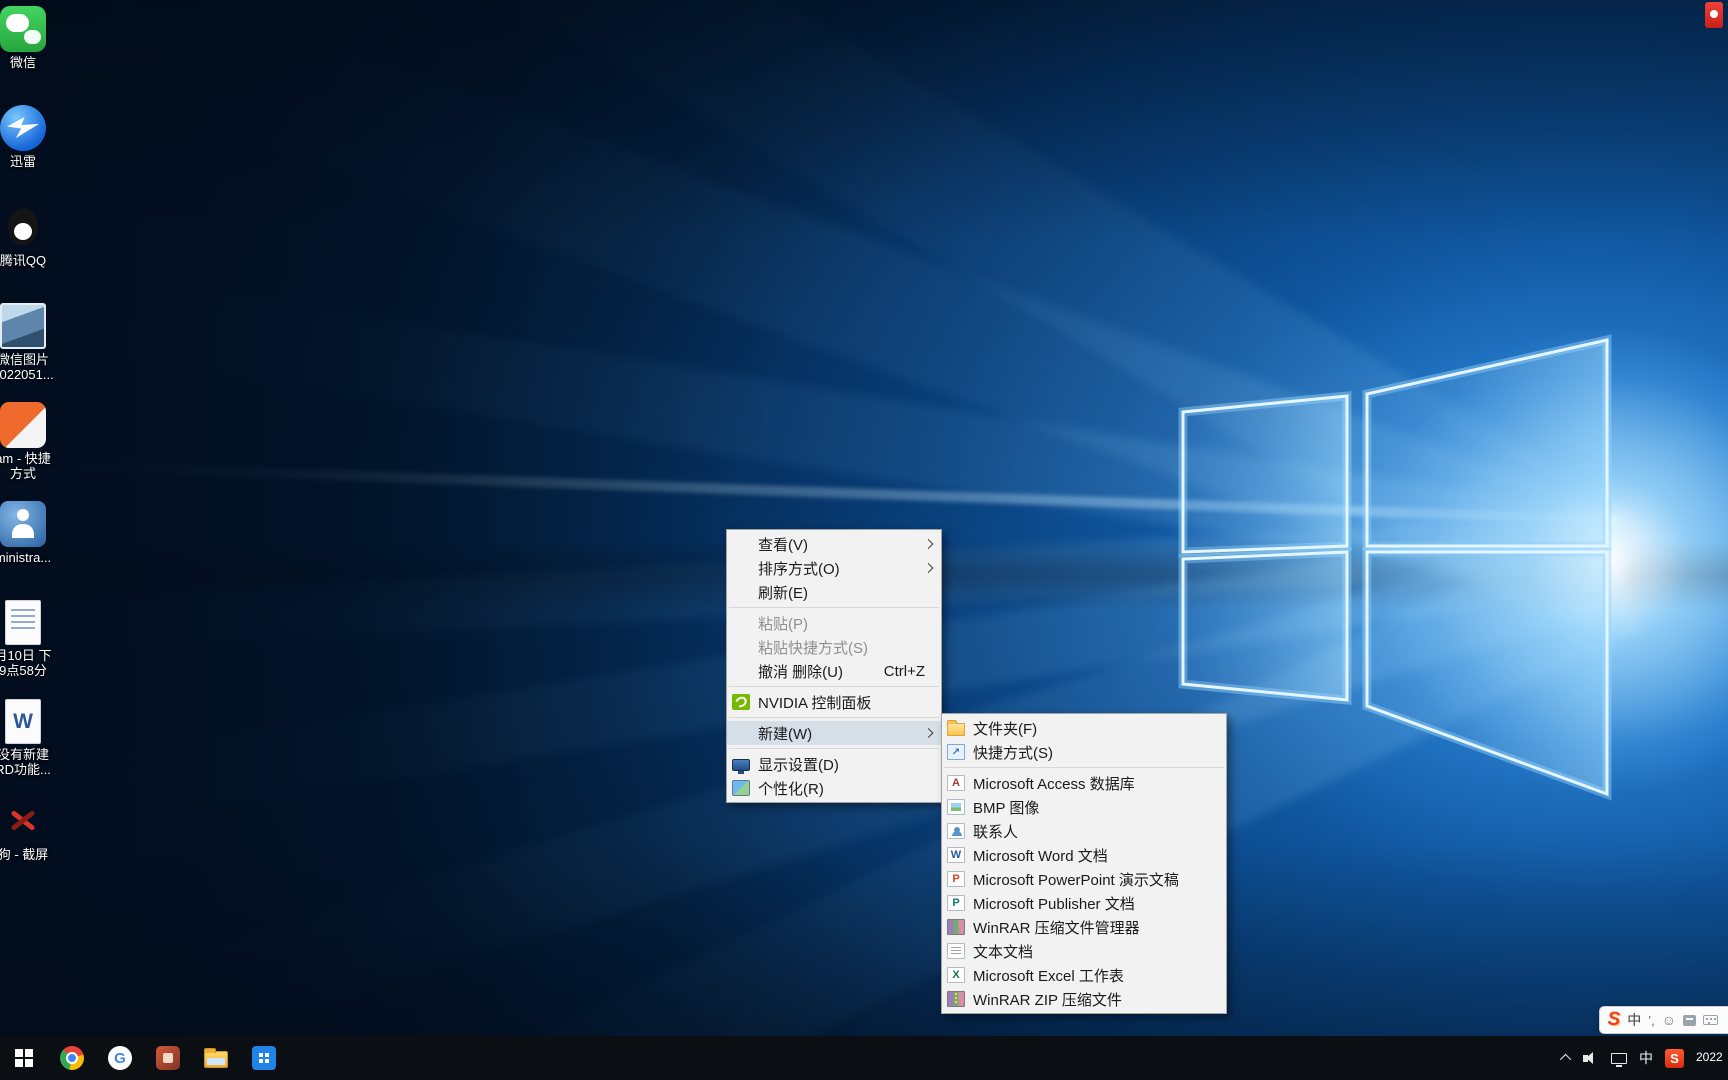  I want to click on submenu-item-bmp: BMP 图像, so click(1084, 807).